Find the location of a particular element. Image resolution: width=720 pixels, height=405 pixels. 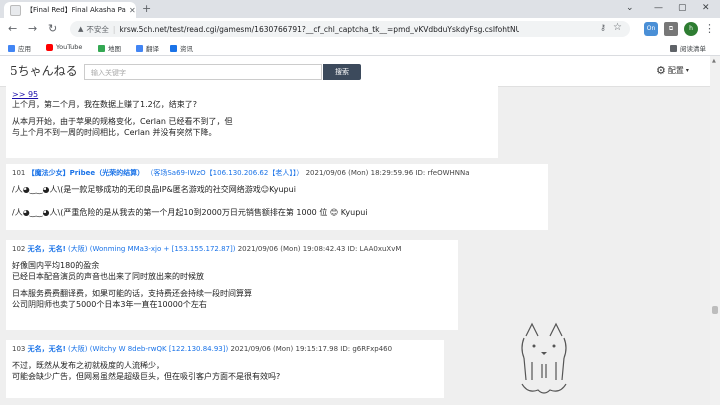

config-label: 配置 is located at coordinates (675, 70).